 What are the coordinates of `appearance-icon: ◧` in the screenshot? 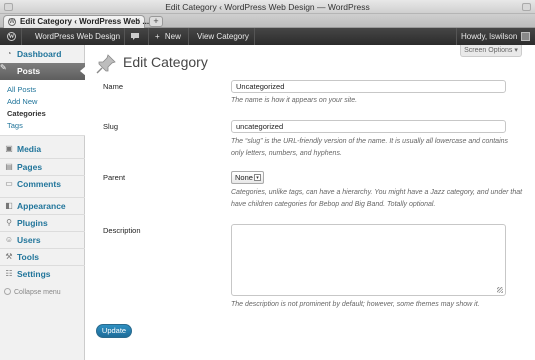 It's located at (9, 205).